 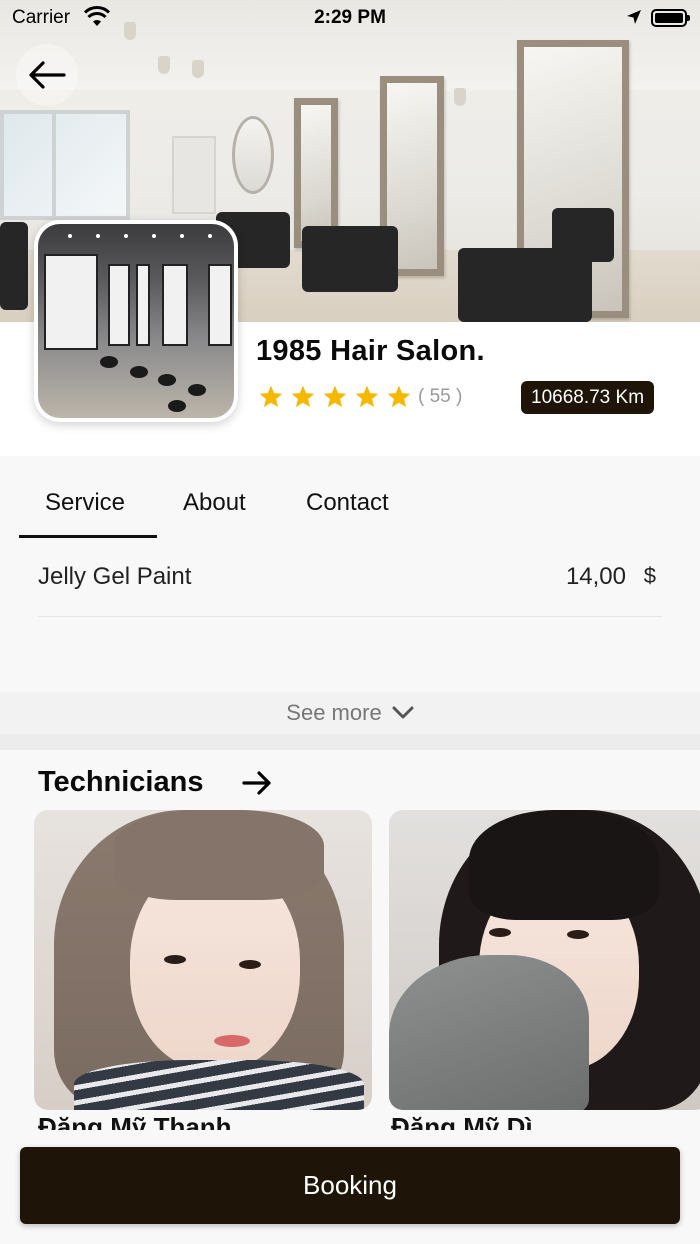 I want to click on service-currency: $, so click(x=649, y=575).